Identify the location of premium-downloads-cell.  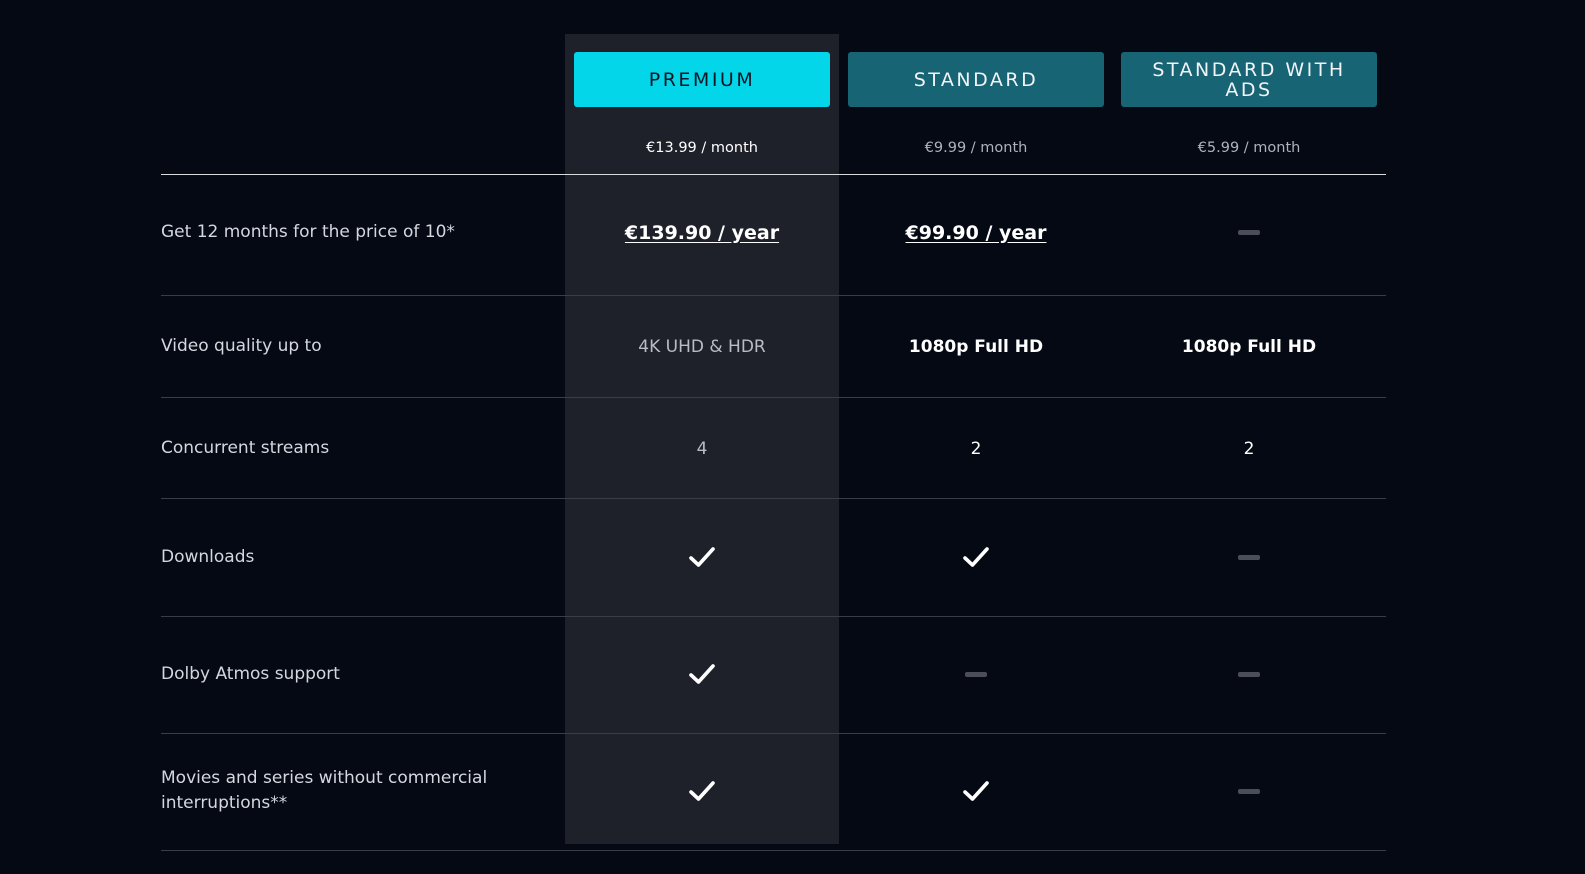
(702, 557).